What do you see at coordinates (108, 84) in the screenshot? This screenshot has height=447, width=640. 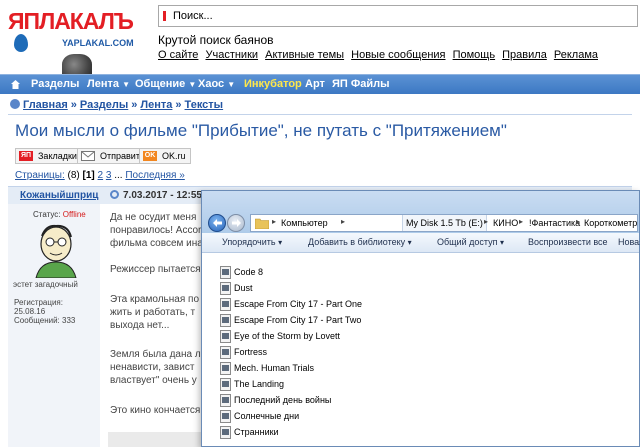 I see `nav-feed: Лента ▼` at bounding box center [108, 84].